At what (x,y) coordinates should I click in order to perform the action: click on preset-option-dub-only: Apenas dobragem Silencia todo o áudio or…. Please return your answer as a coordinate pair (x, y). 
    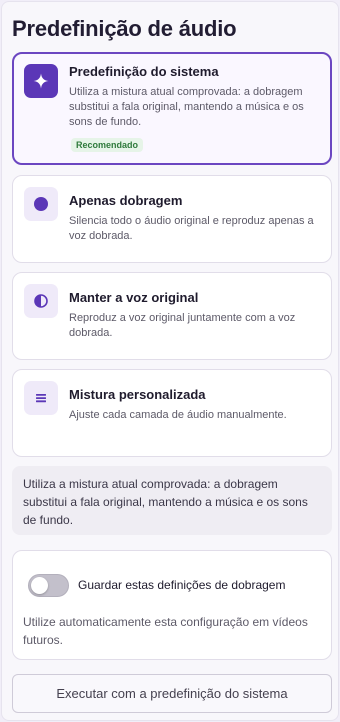
    Looking at the image, I should click on (172, 219).